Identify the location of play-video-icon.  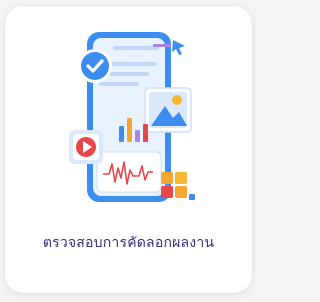
(86, 147).